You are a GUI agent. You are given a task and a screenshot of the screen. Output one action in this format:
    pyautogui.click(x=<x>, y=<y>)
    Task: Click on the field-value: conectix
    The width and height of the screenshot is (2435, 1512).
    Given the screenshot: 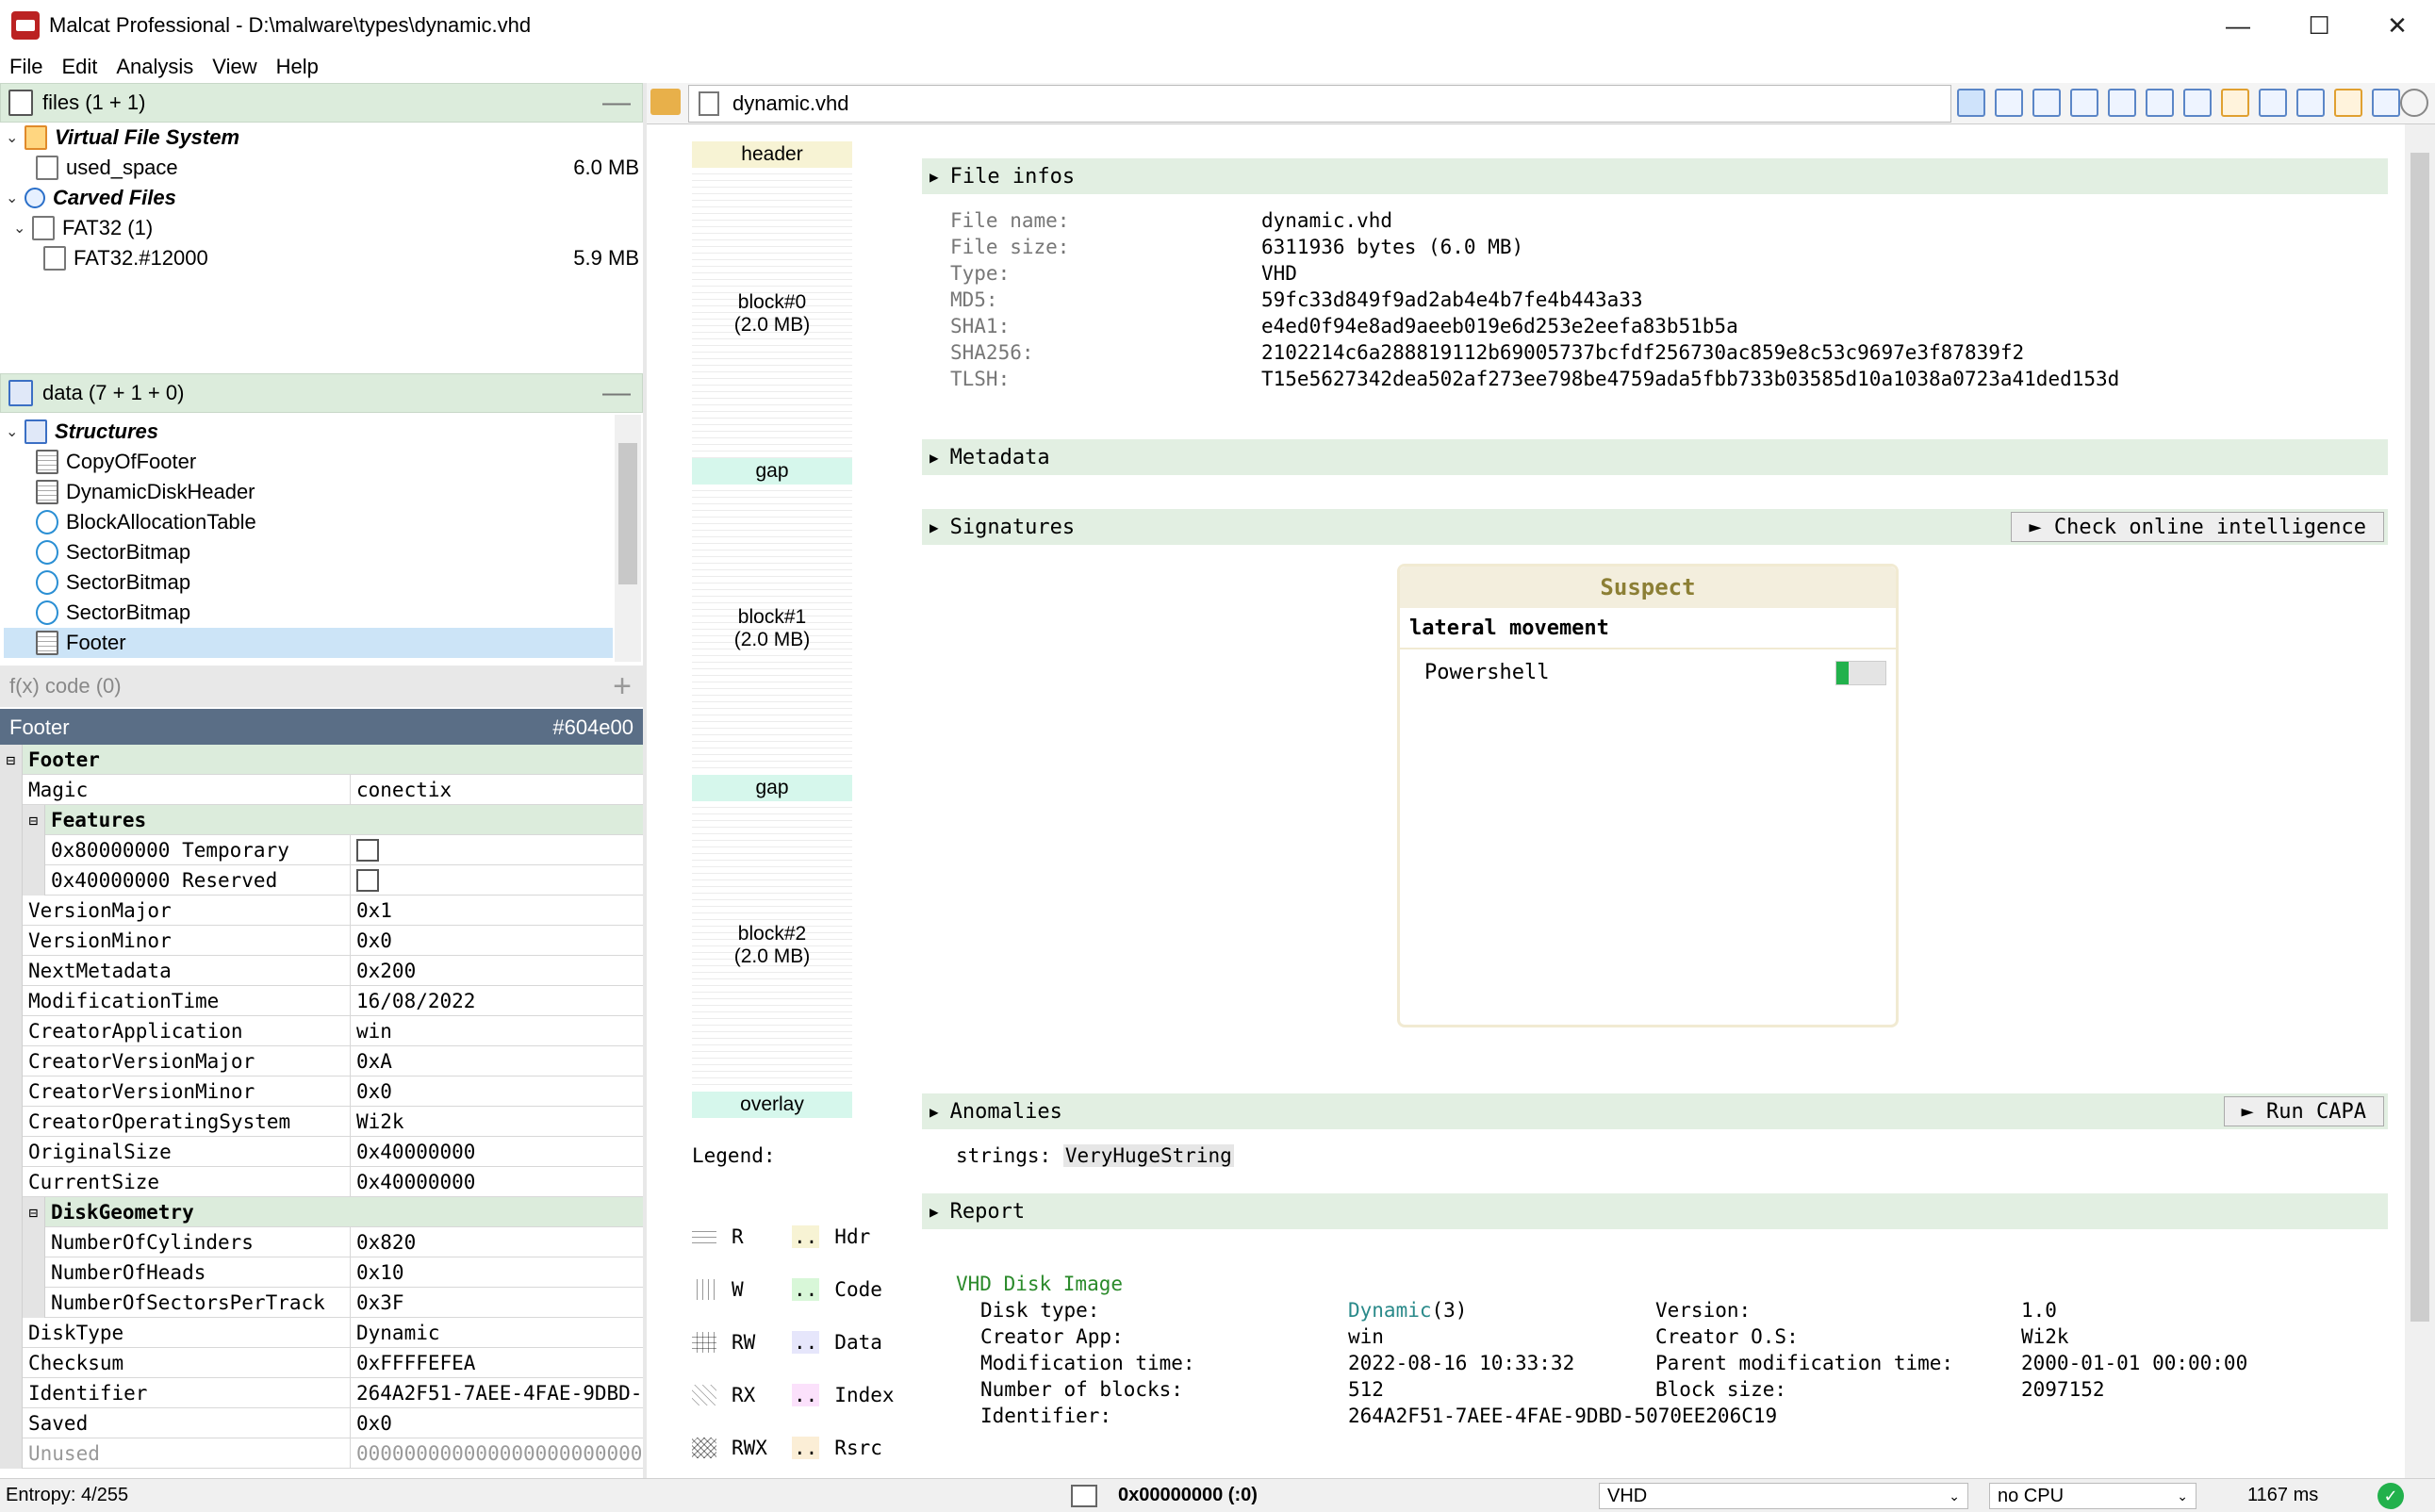 What is the action you would take?
    pyautogui.click(x=497, y=789)
    